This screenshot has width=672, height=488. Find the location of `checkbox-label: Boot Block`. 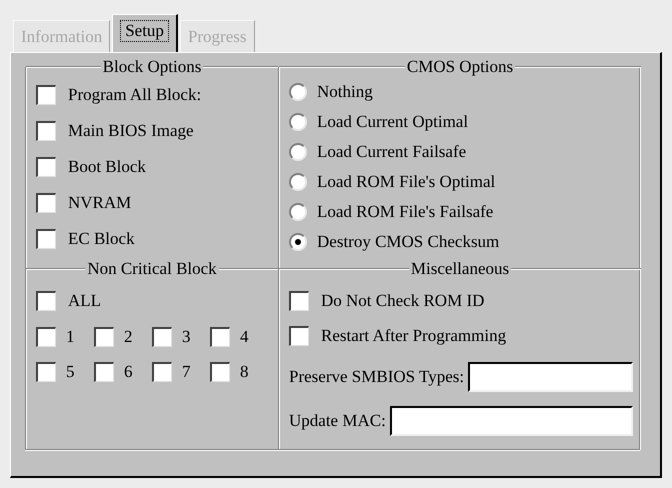

checkbox-label: Boot Block is located at coordinates (107, 167).